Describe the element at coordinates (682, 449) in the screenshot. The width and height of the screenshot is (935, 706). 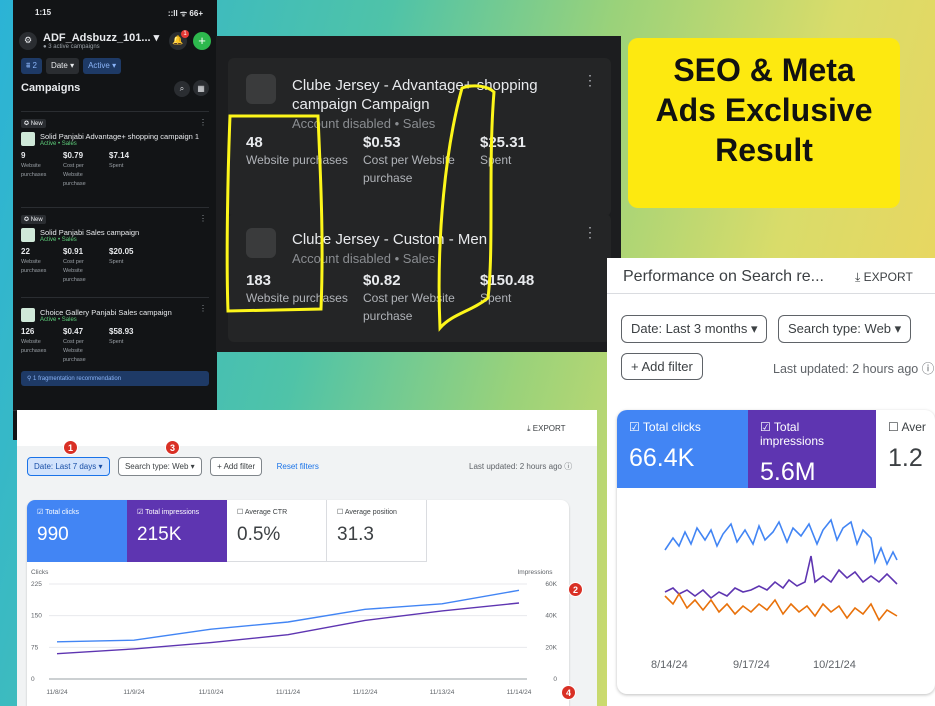
I see `total-clicks-card: ☑ Total clicks 66.4K` at that location.